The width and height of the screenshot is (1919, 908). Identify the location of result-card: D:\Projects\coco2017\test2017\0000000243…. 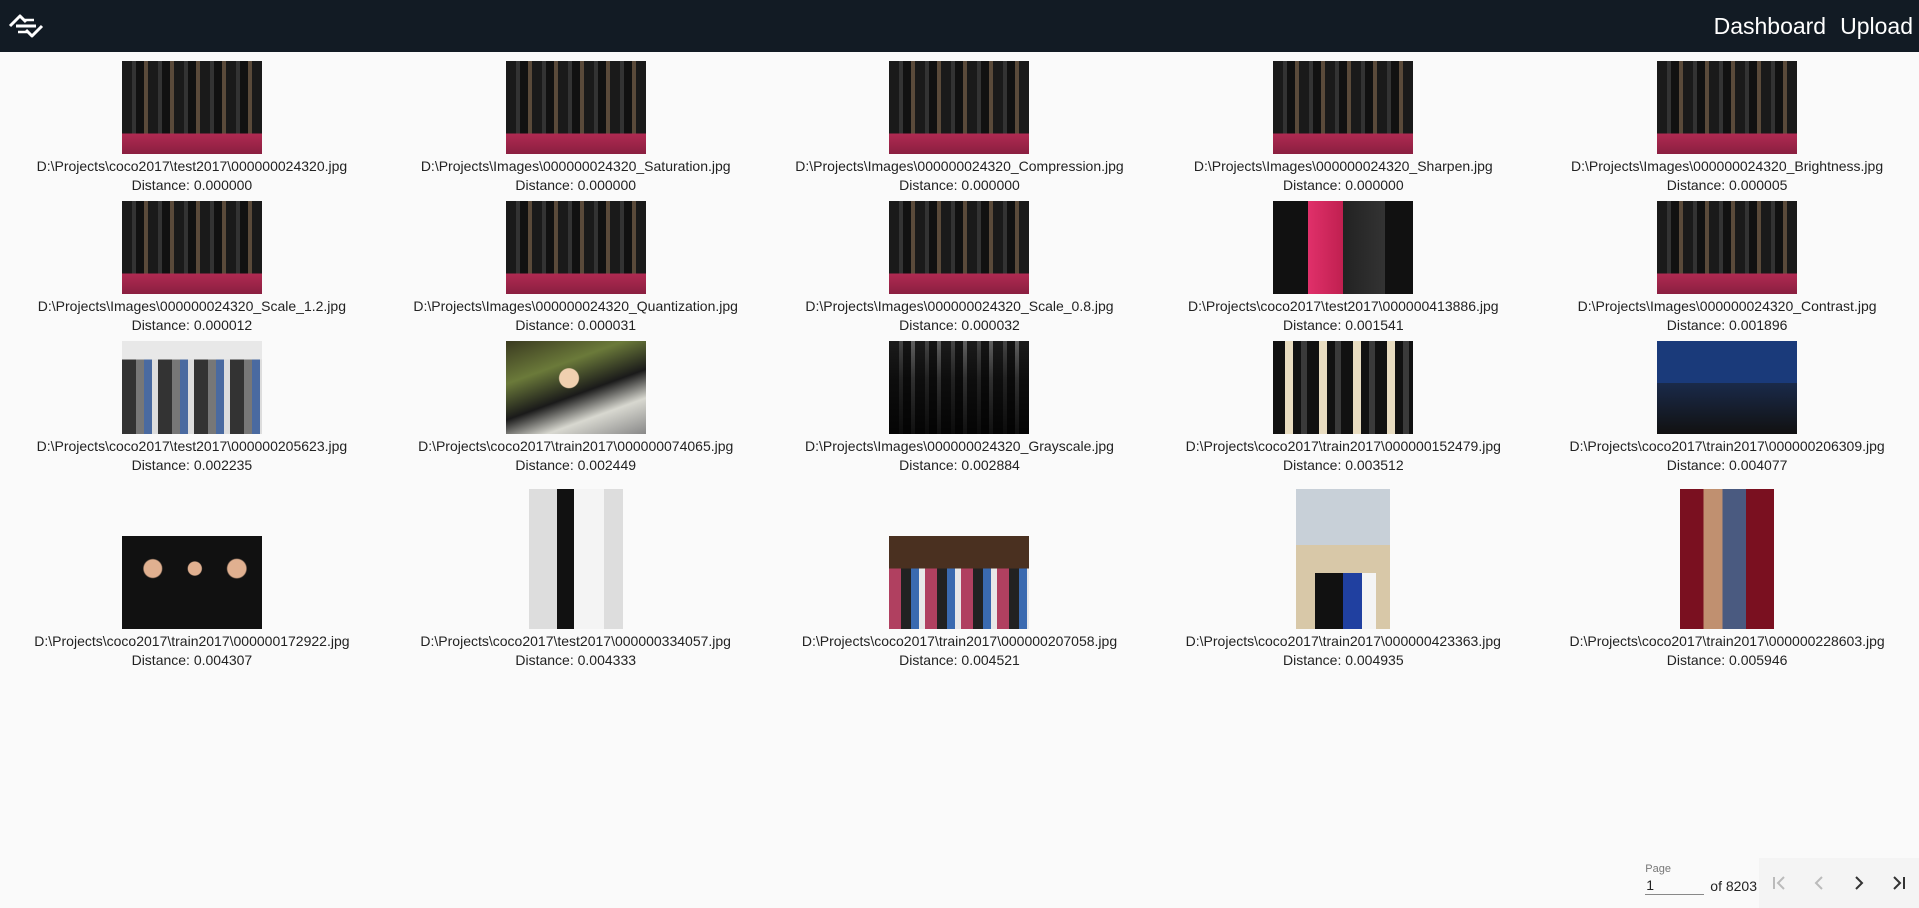
(192, 128).